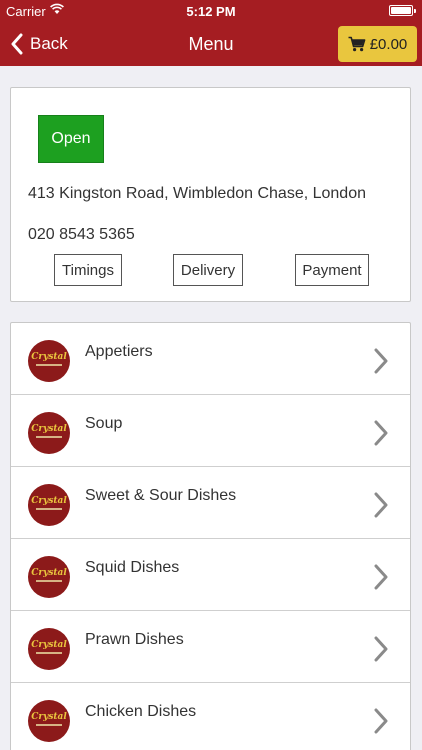 This screenshot has height=750, width=422. I want to click on cart-icon, so click(357, 44).